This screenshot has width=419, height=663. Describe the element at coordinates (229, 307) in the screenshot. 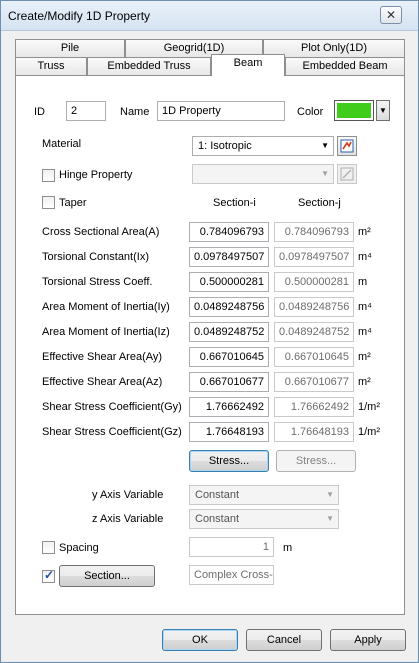

I see `section-i-field: 0.0489248756` at that location.